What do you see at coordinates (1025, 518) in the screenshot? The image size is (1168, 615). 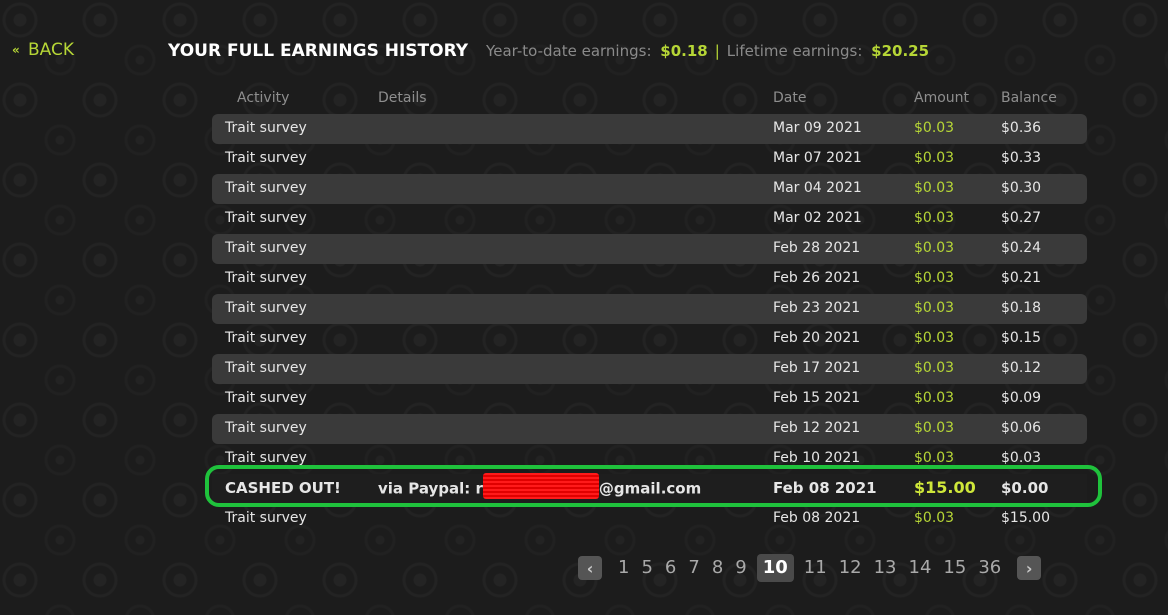 I see `row-balance: $15.00` at bounding box center [1025, 518].